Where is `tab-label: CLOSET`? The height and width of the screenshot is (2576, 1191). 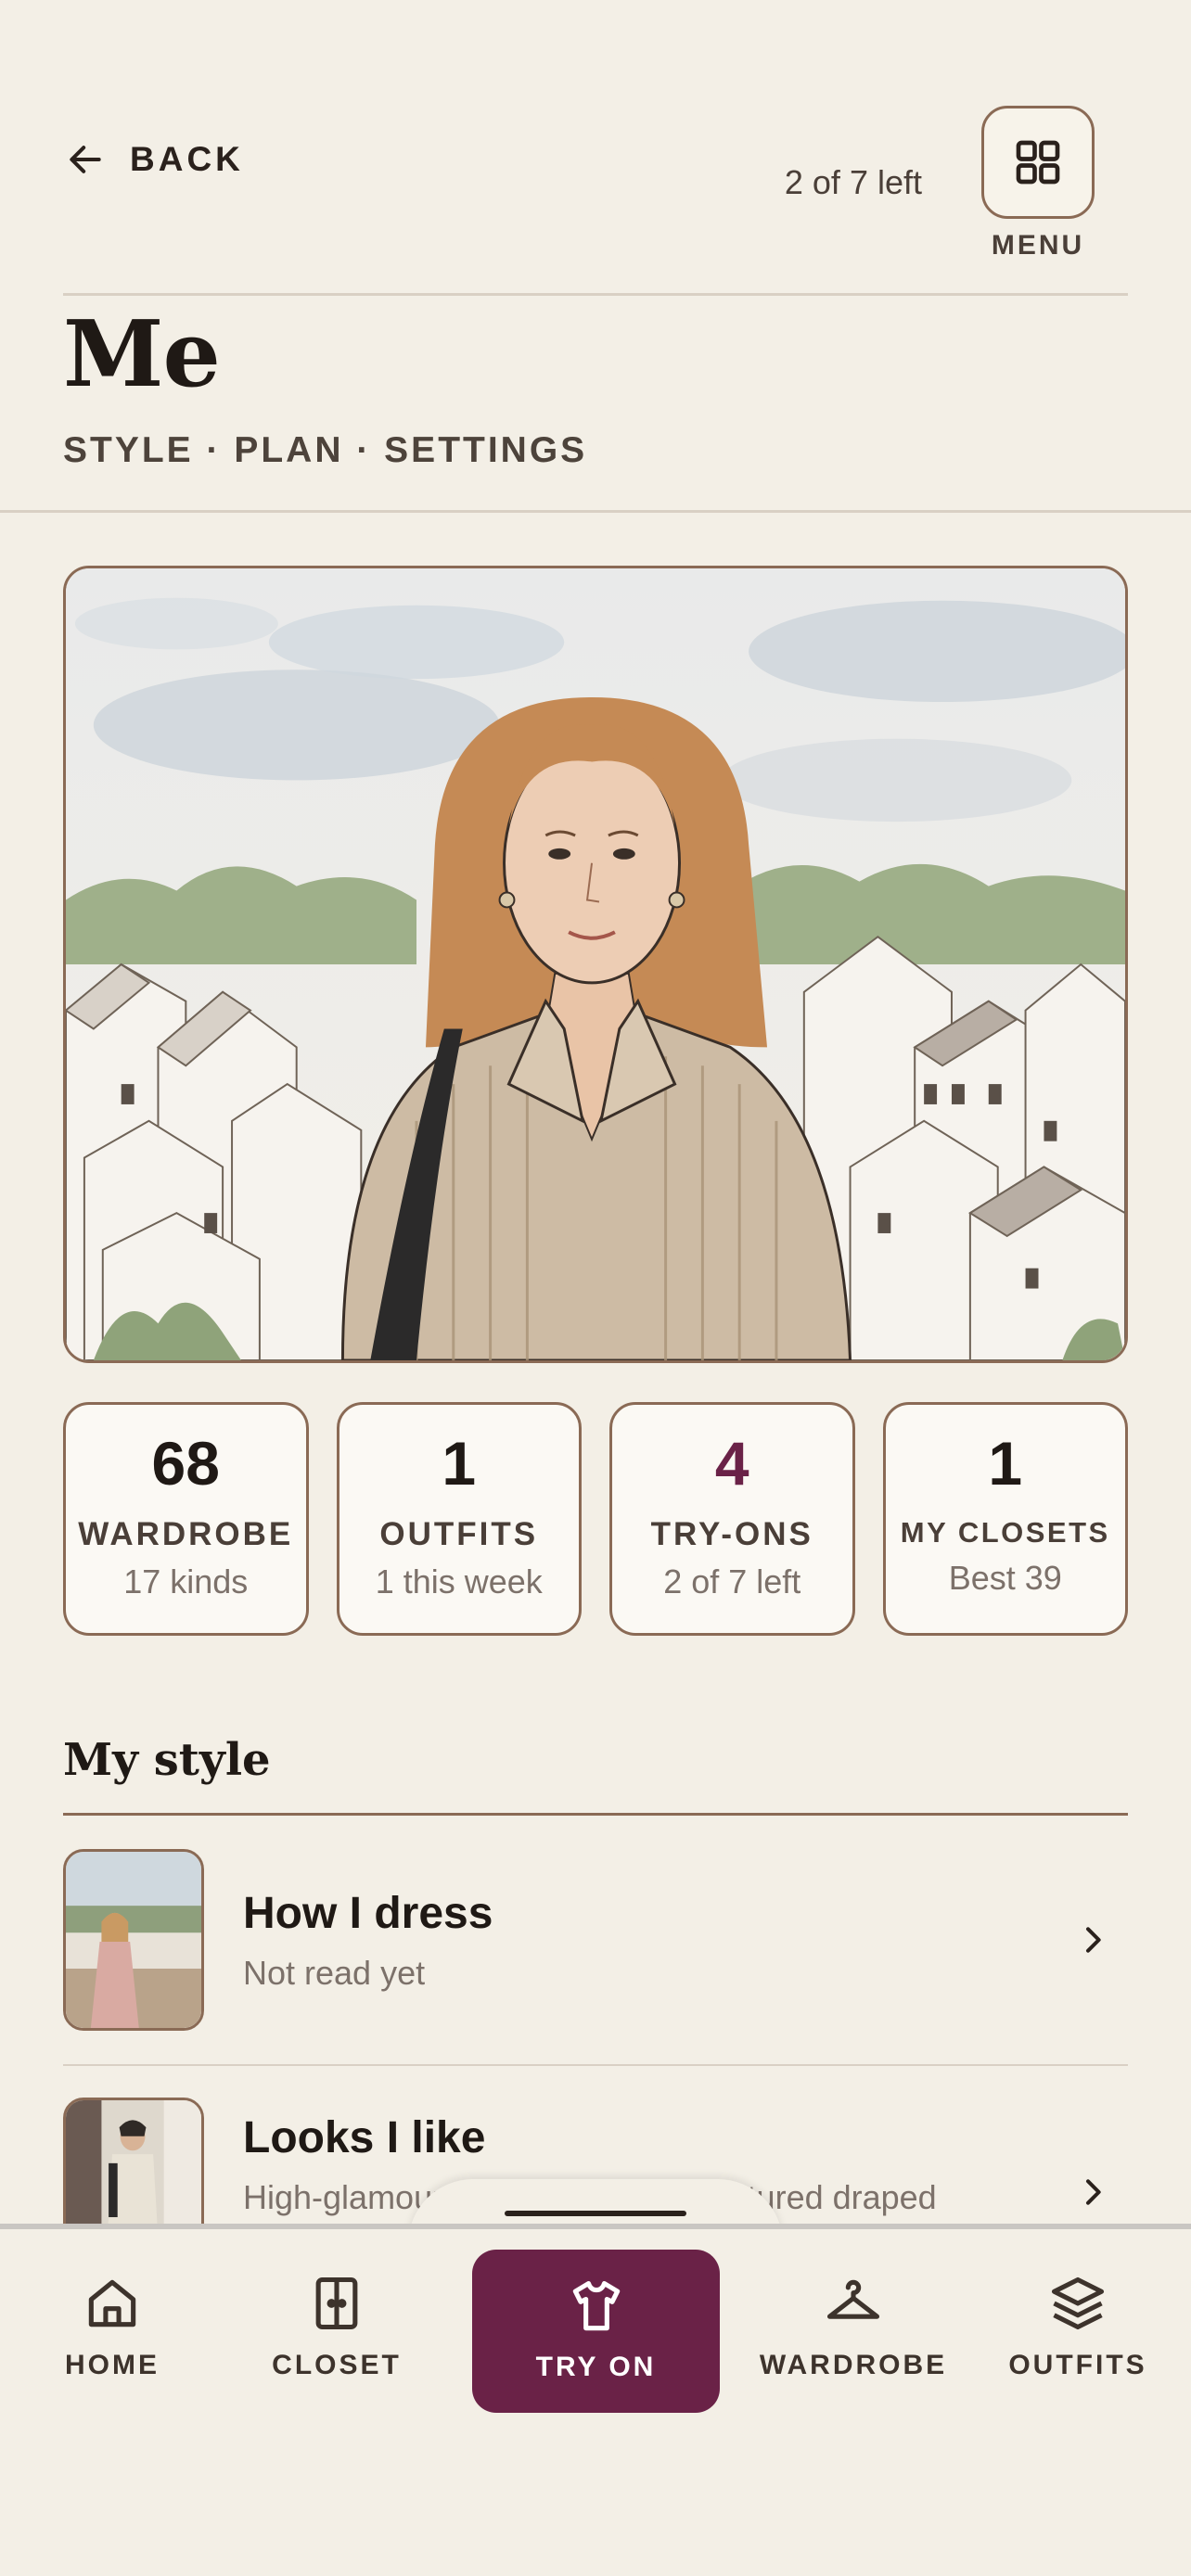 tab-label: CLOSET is located at coordinates (337, 2365).